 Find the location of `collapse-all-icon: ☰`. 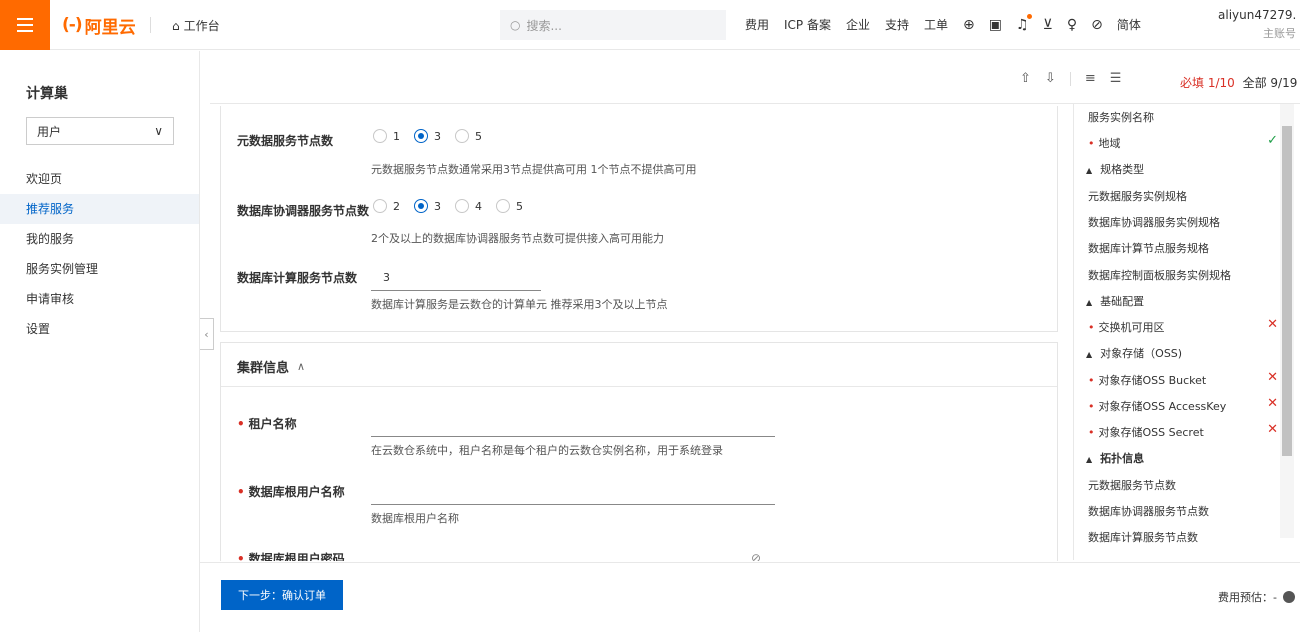

collapse-all-icon: ☰ is located at coordinates (1116, 78).